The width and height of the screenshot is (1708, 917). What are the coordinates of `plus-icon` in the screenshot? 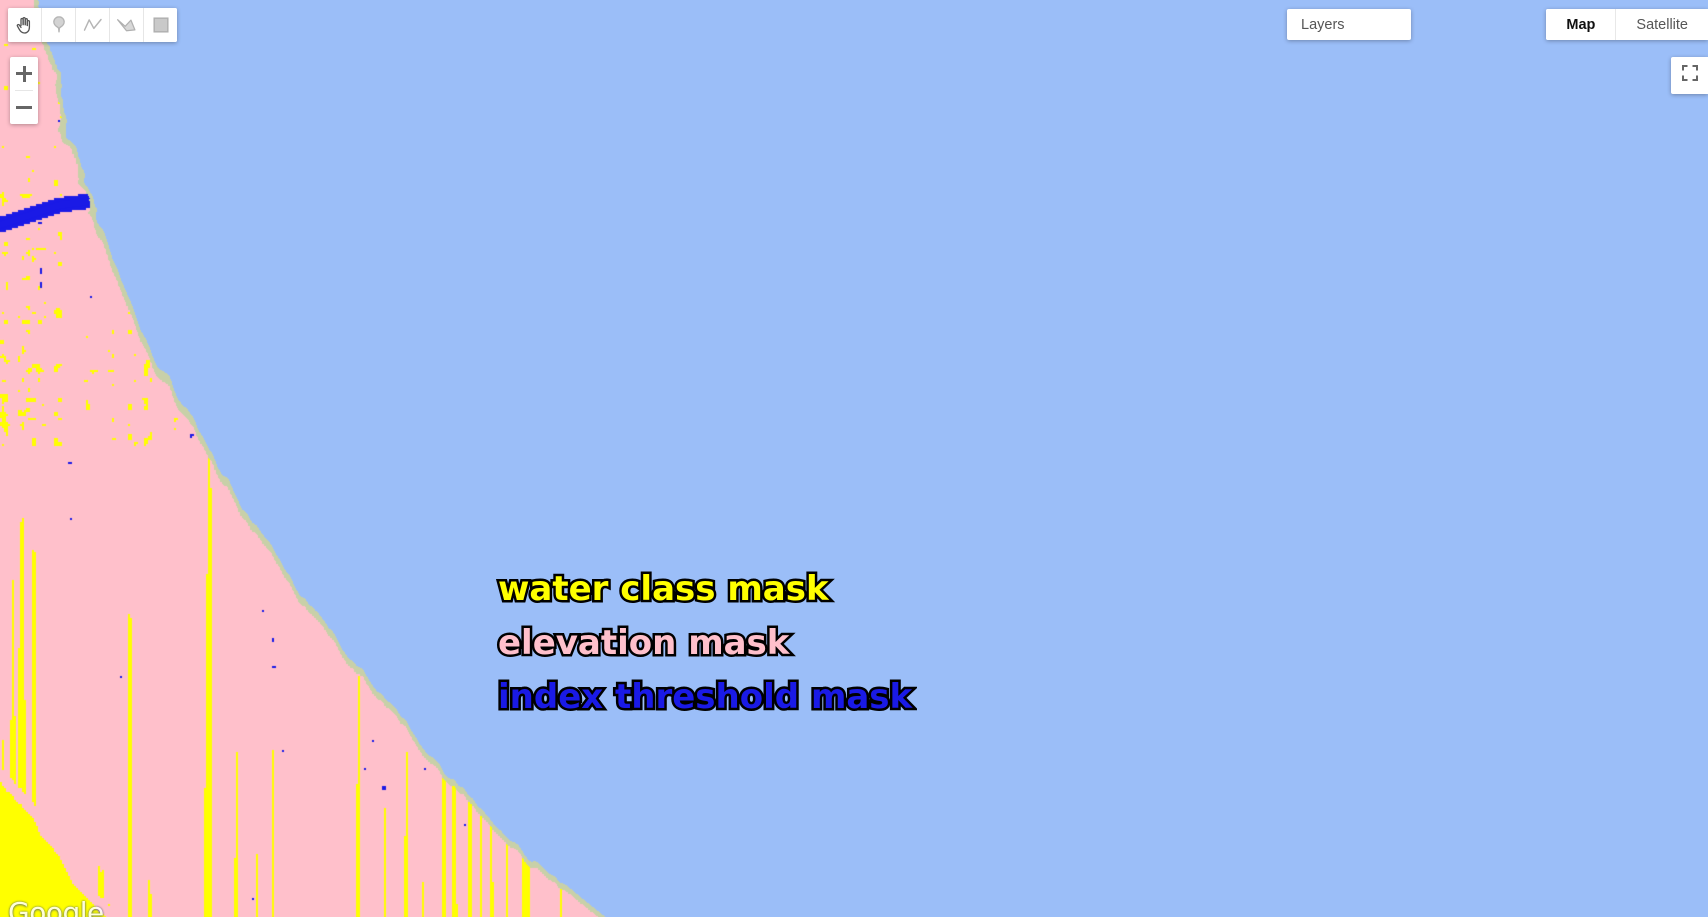 It's located at (24, 73).